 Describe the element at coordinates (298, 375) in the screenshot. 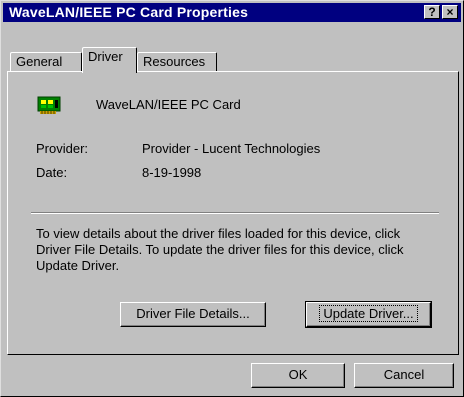

I see `ok-button: OK` at that location.